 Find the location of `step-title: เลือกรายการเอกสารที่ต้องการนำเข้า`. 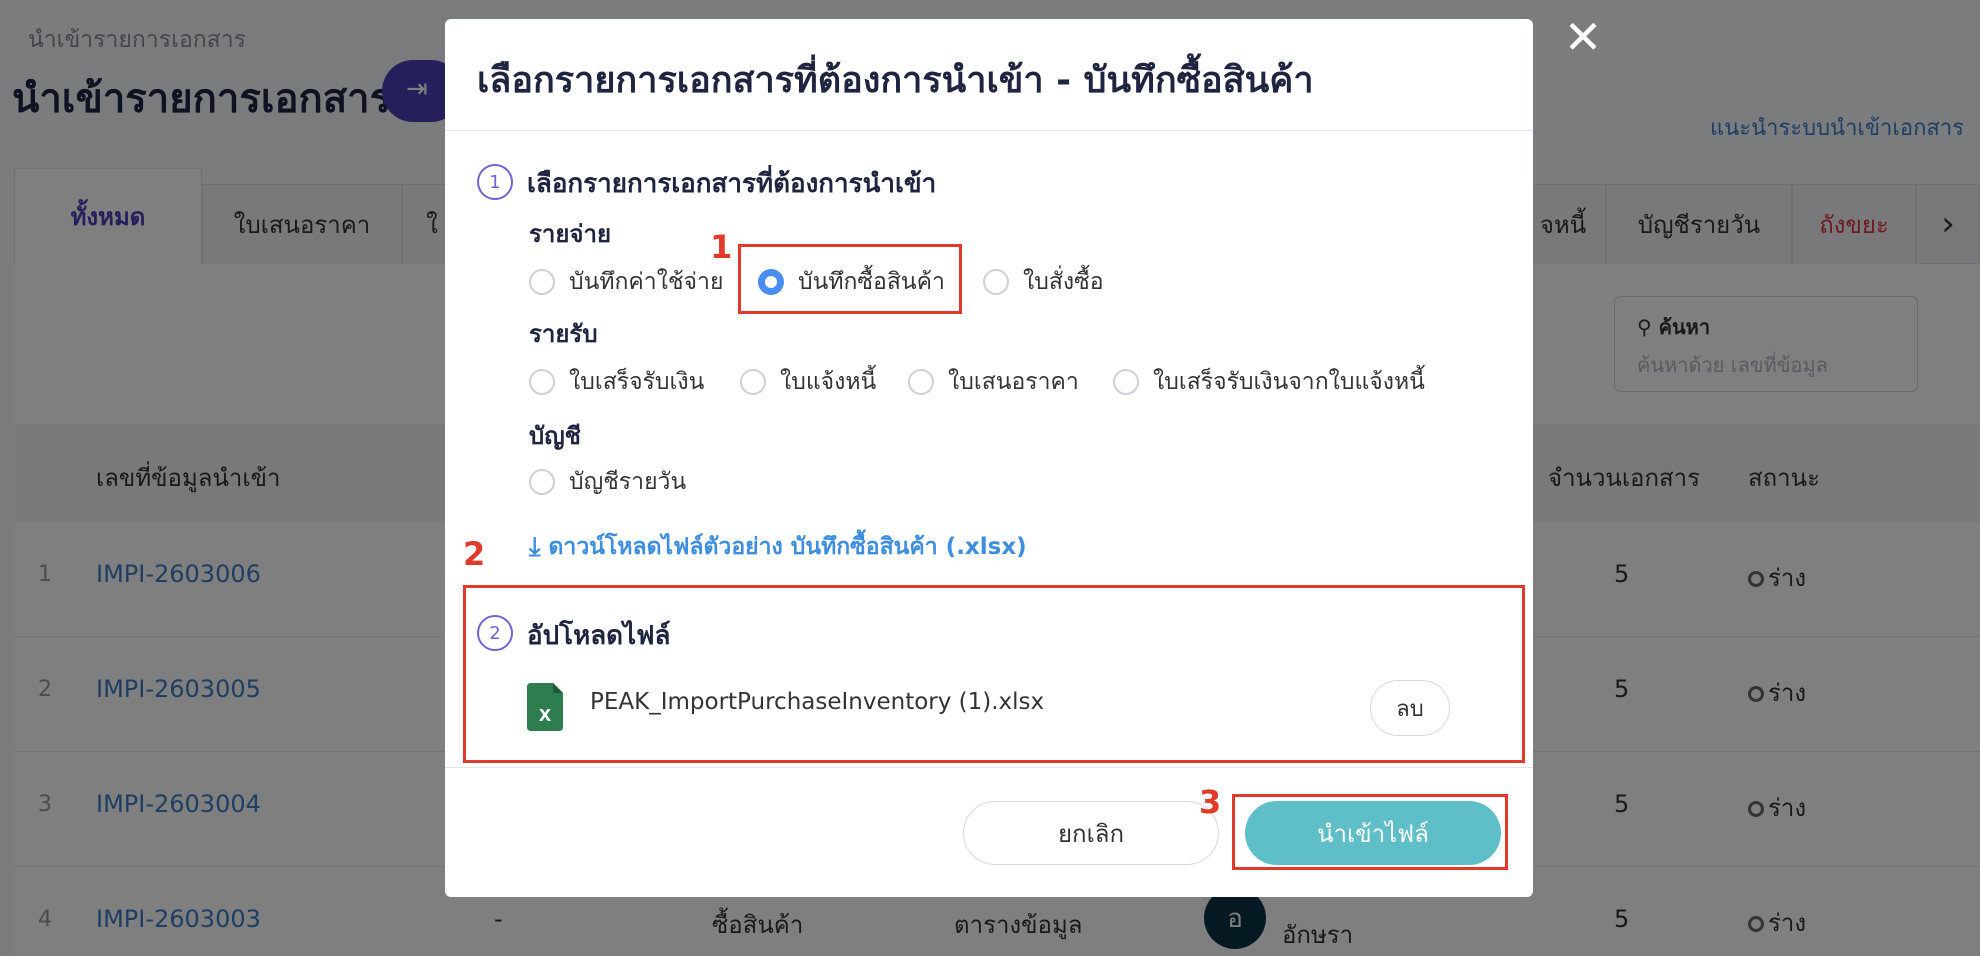

step-title: เลือกรายการเอกสารที่ต้องการนำเข้า is located at coordinates (732, 184).